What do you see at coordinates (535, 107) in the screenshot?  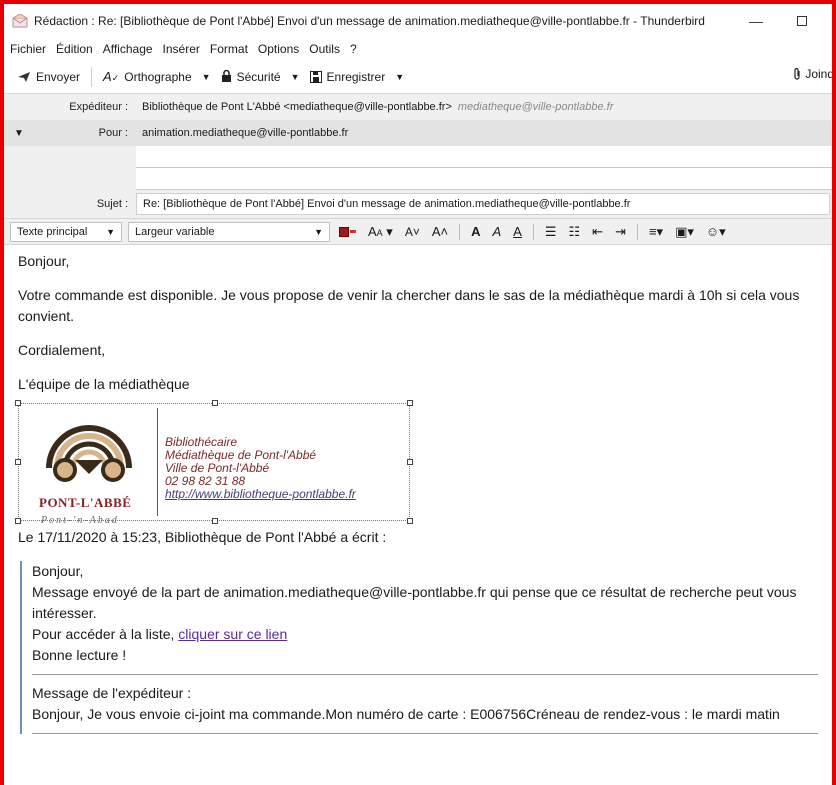 I see `from-alias: mediatheque@ville-pontlabbe.fr` at bounding box center [535, 107].